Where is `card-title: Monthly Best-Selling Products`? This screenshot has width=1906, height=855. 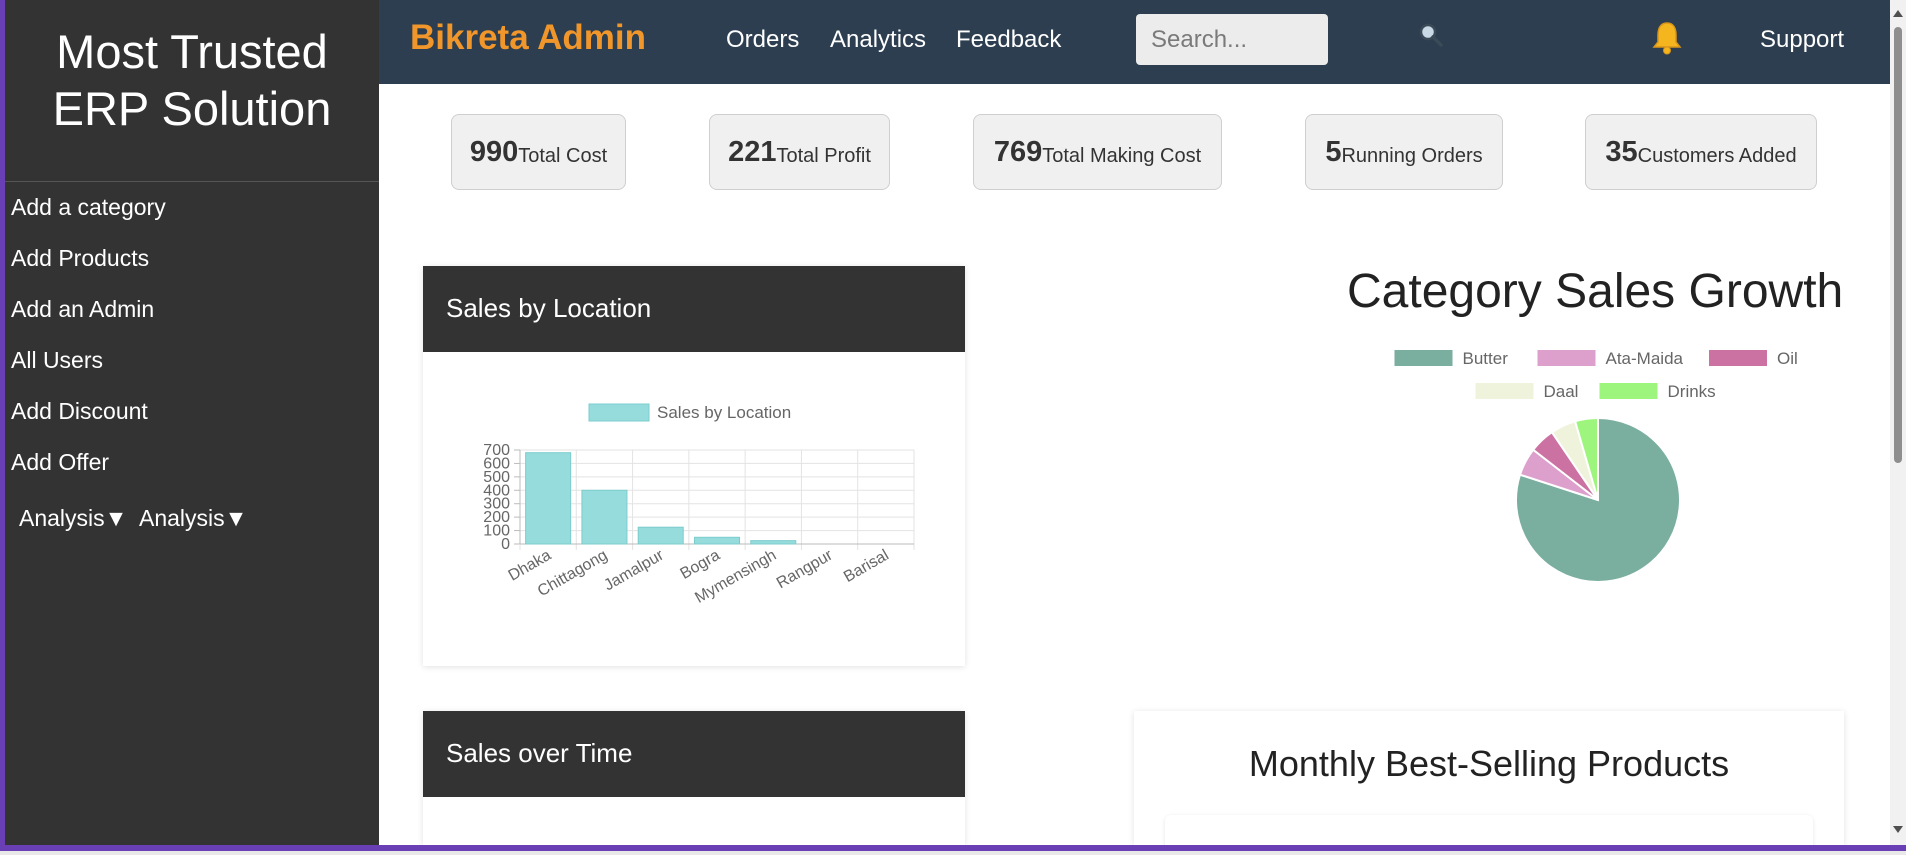
card-title: Monthly Best-Selling Products is located at coordinates (1489, 763).